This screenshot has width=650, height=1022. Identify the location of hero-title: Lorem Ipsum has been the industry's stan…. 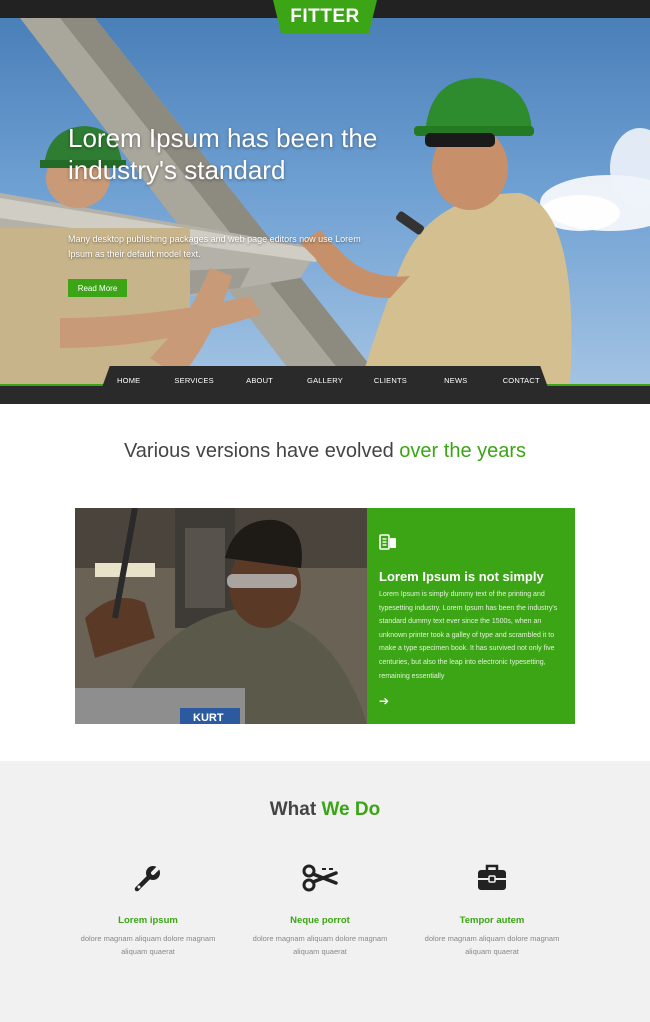
(223, 154).